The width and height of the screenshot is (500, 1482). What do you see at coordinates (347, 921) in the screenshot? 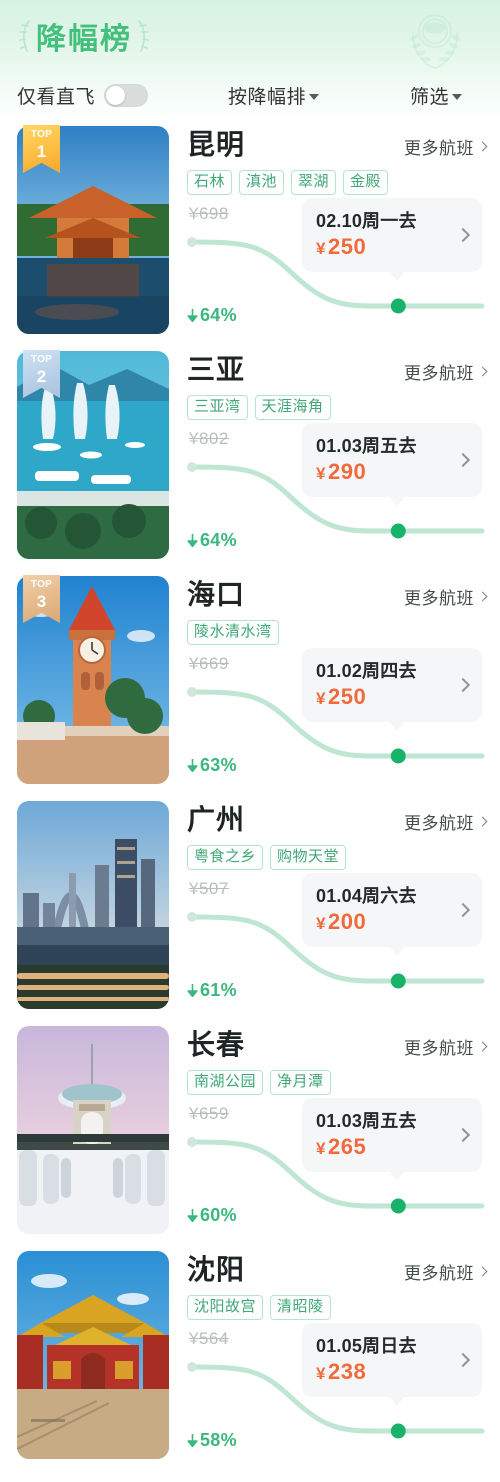
I see `current-price-value: 200` at bounding box center [347, 921].